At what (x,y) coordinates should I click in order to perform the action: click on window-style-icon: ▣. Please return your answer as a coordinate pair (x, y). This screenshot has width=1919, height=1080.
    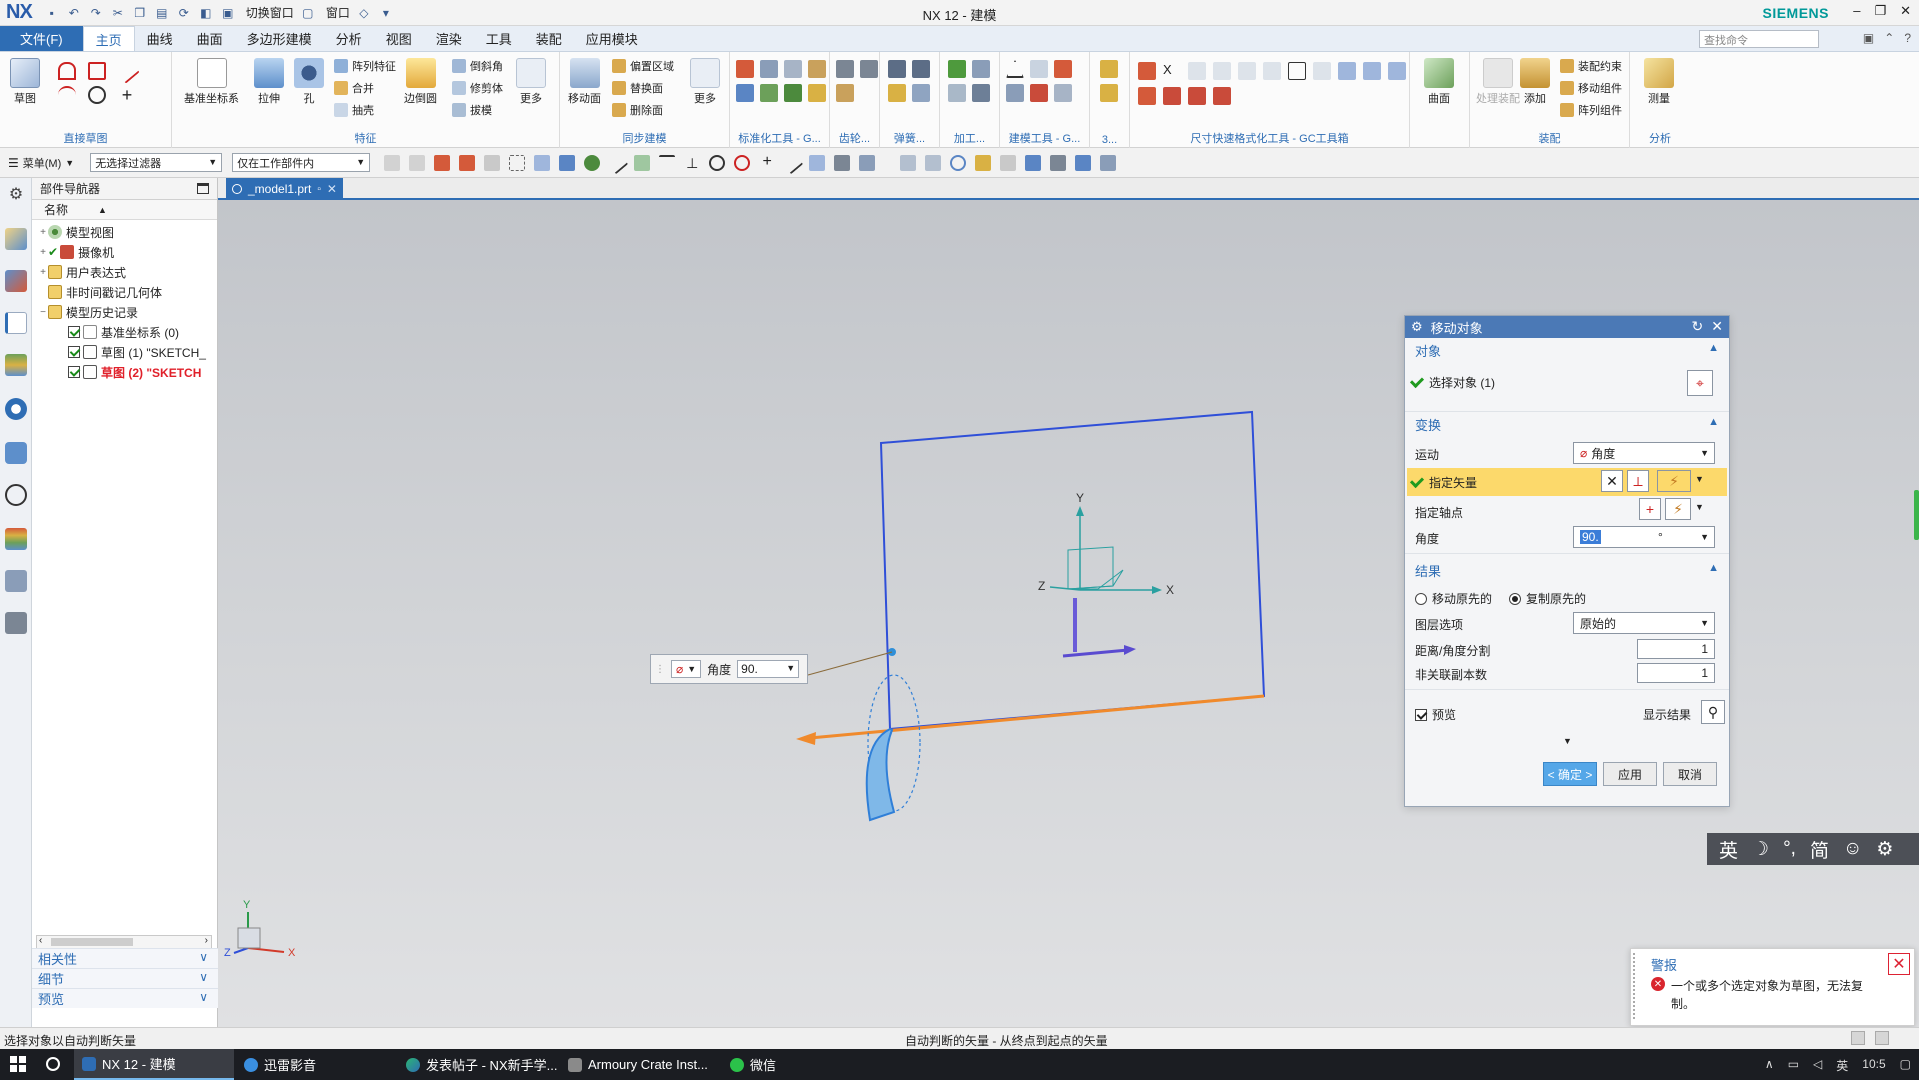
    Looking at the image, I should click on (1868, 38).